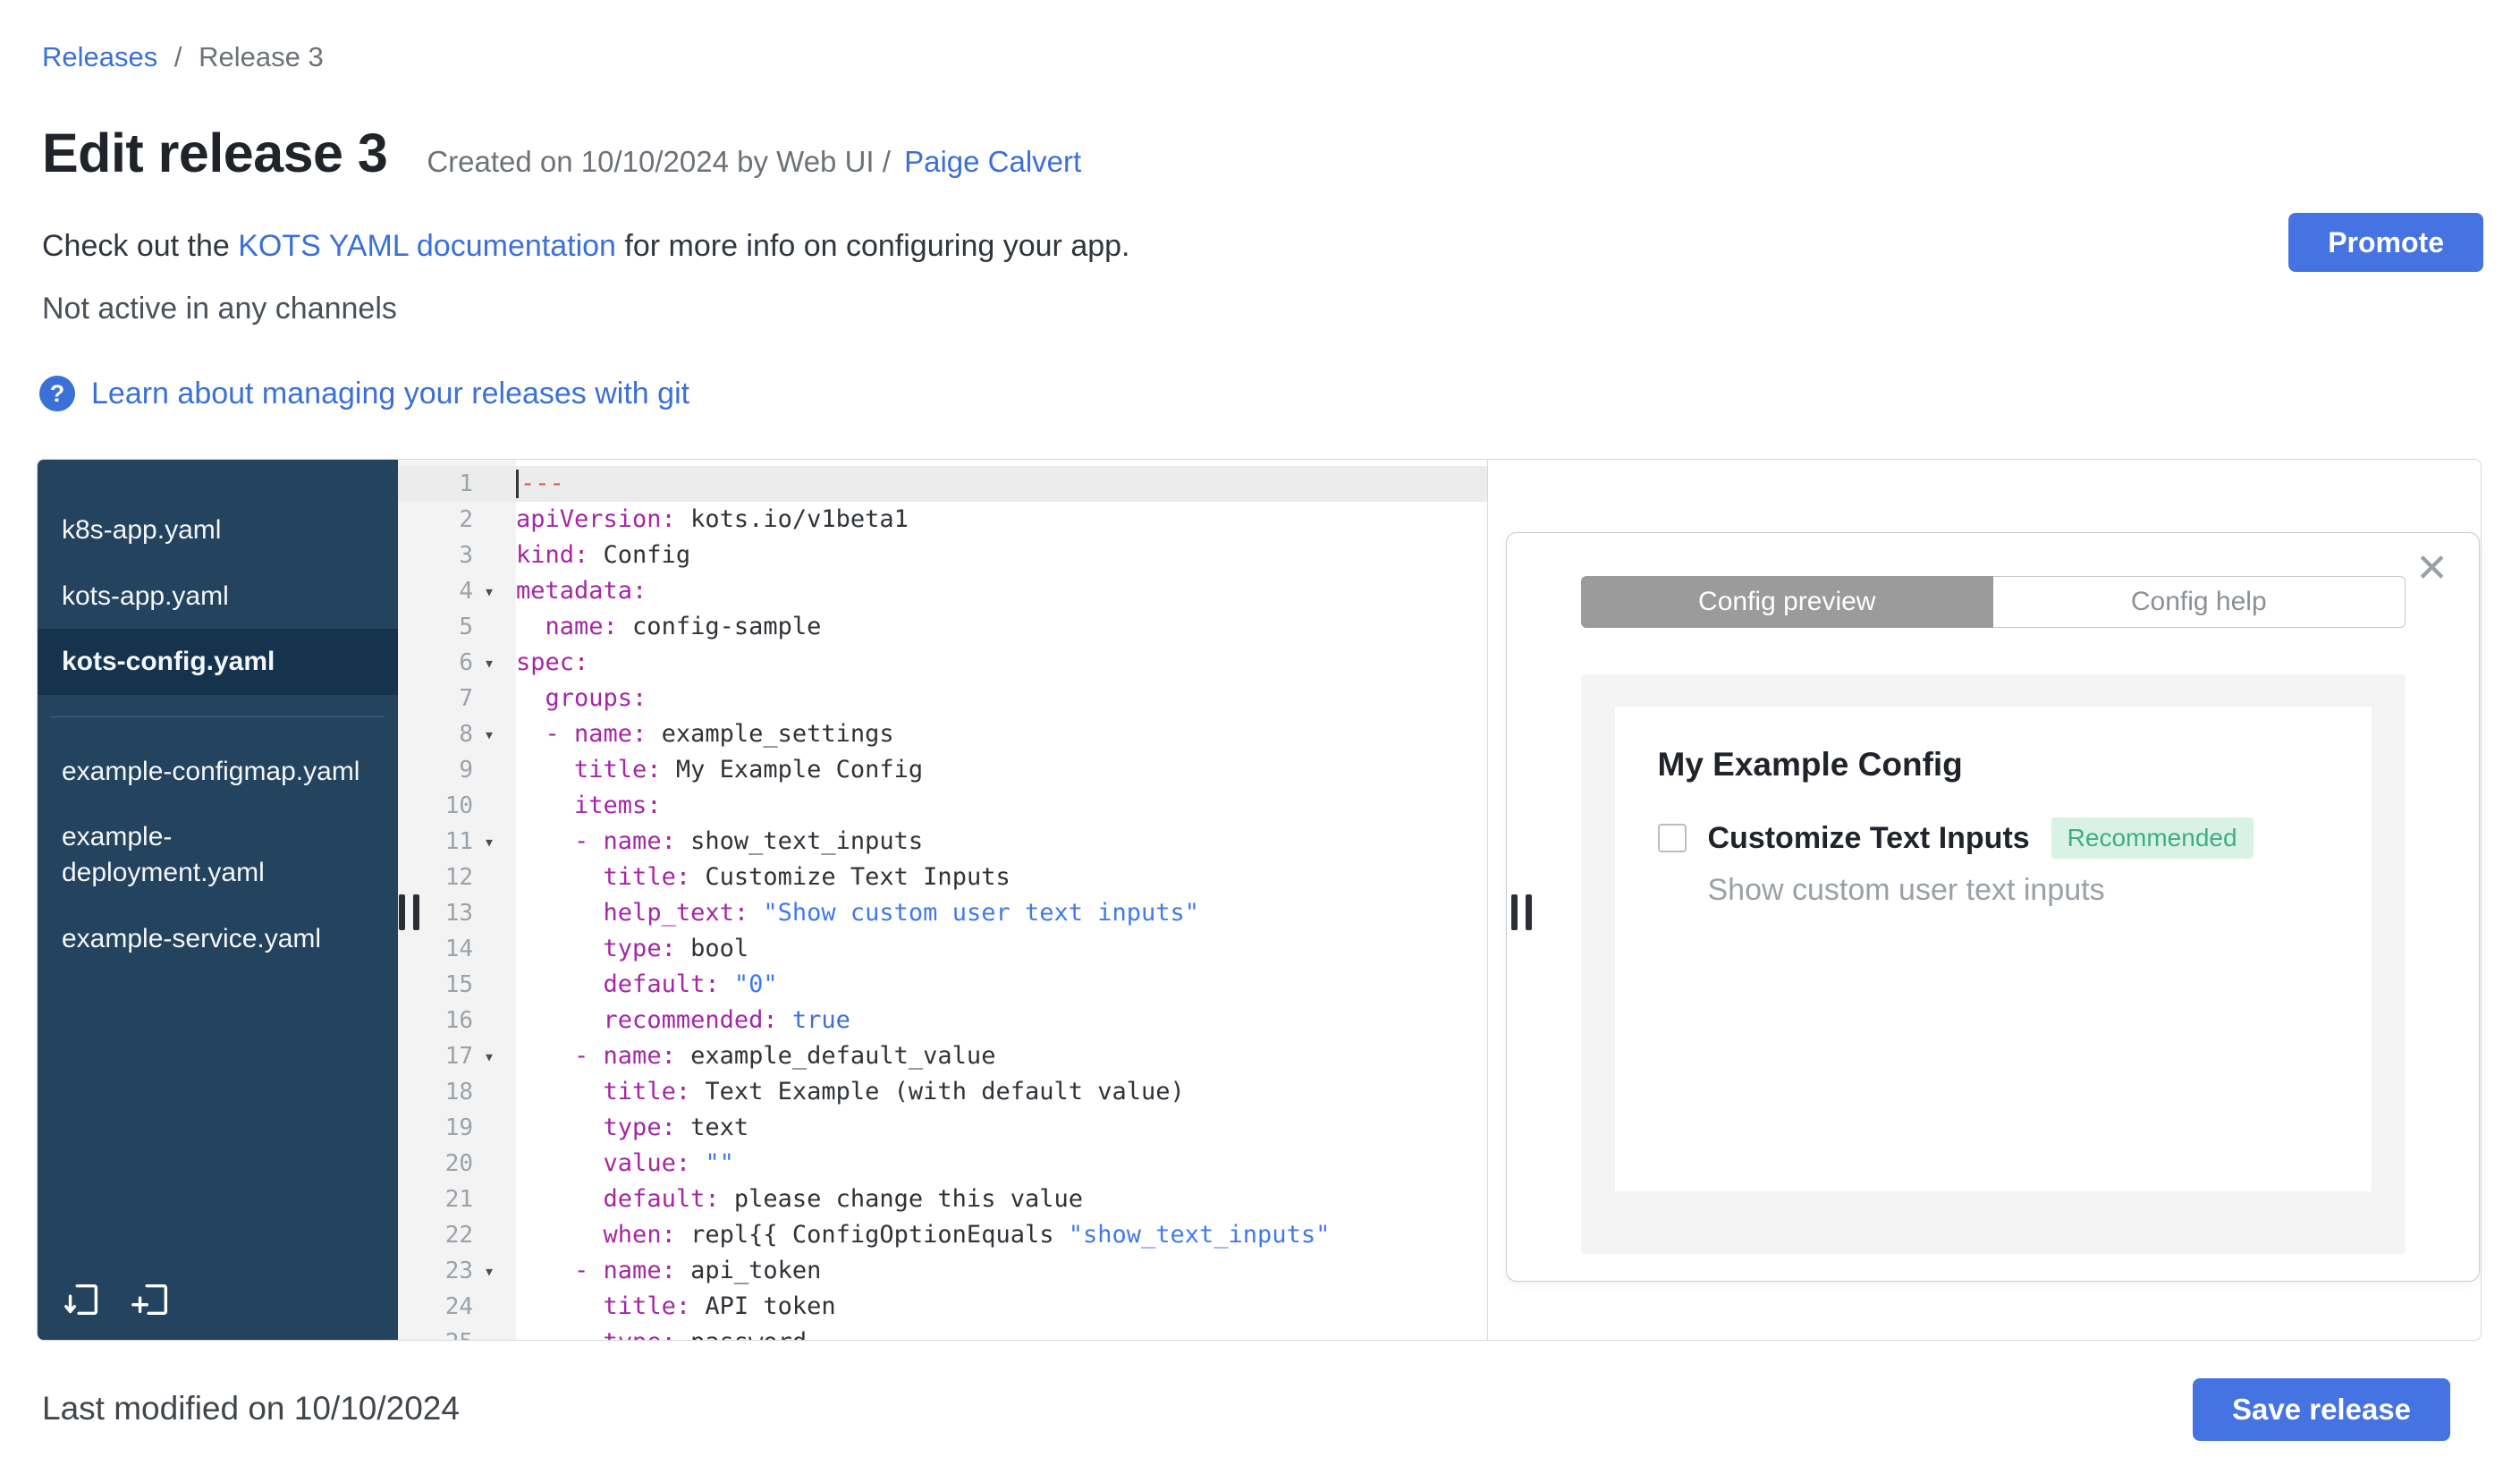 Image resolution: width=2520 pixels, height=1474 pixels. I want to click on preview-tabs: Config preview Config help, so click(1993, 602).